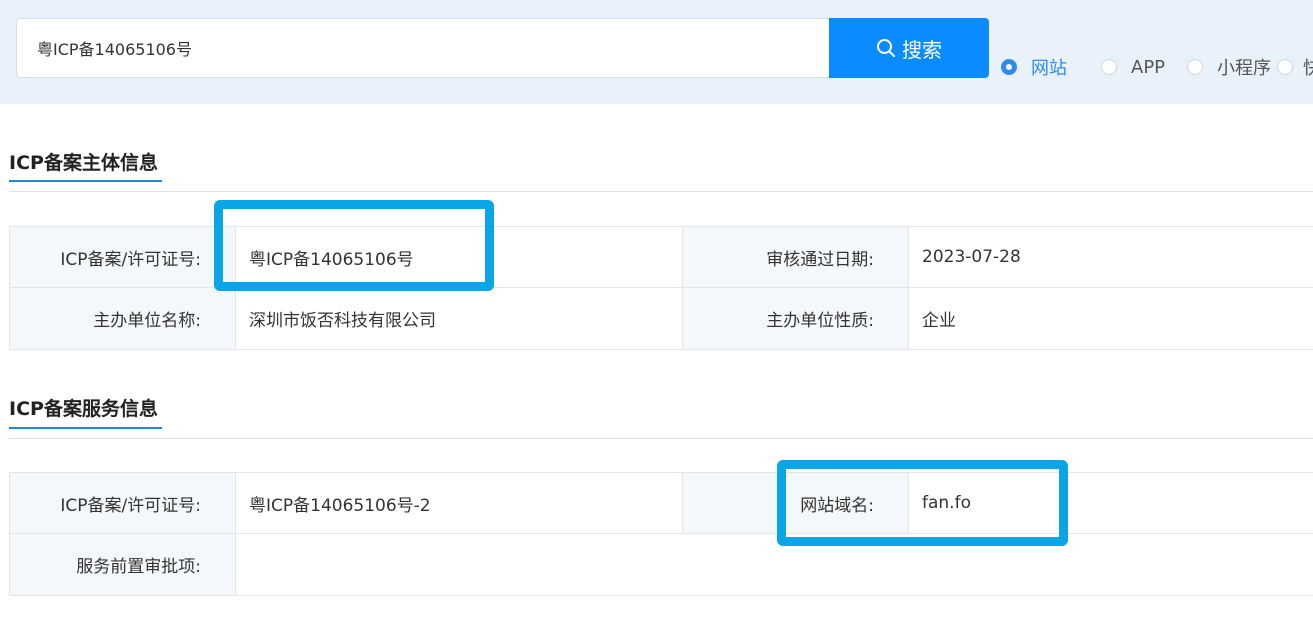  What do you see at coordinates (886, 48) in the screenshot?
I see `search-icon` at bounding box center [886, 48].